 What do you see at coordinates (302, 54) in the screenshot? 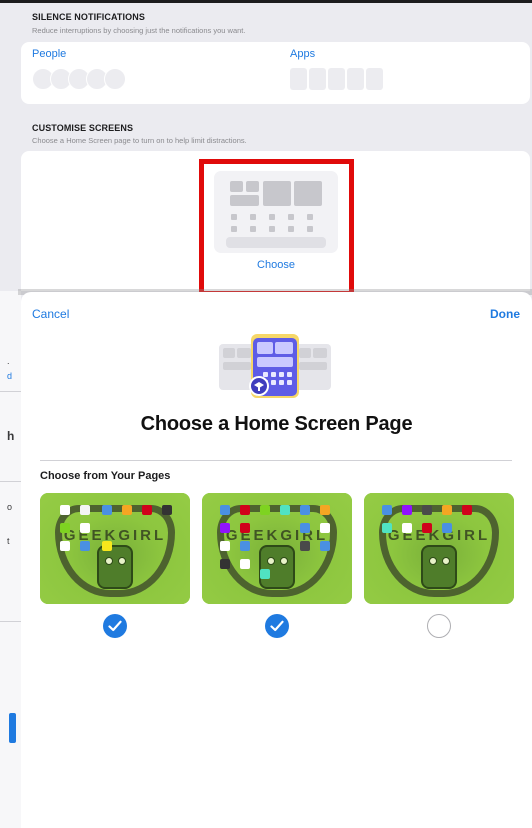
I see `apps-link: Apps` at bounding box center [302, 54].